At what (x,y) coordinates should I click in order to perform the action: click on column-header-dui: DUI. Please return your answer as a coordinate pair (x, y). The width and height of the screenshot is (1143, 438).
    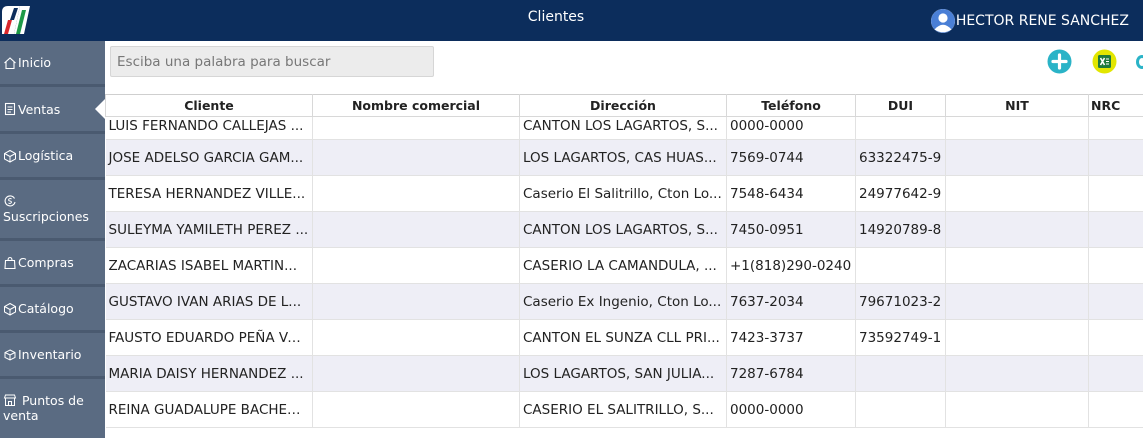
    Looking at the image, I should click on (900, 105).